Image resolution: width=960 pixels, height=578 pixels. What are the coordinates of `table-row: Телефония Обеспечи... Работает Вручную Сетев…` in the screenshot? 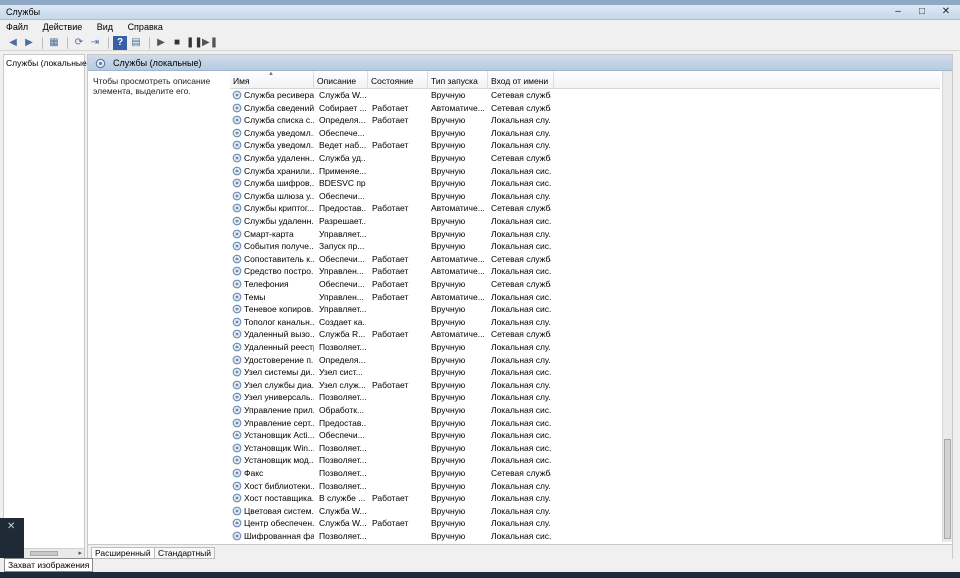 It's located at (585, 284).